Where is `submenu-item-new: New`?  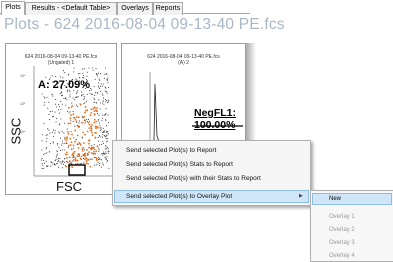 submenu-item-new: New is located at coordinates (335, 199).